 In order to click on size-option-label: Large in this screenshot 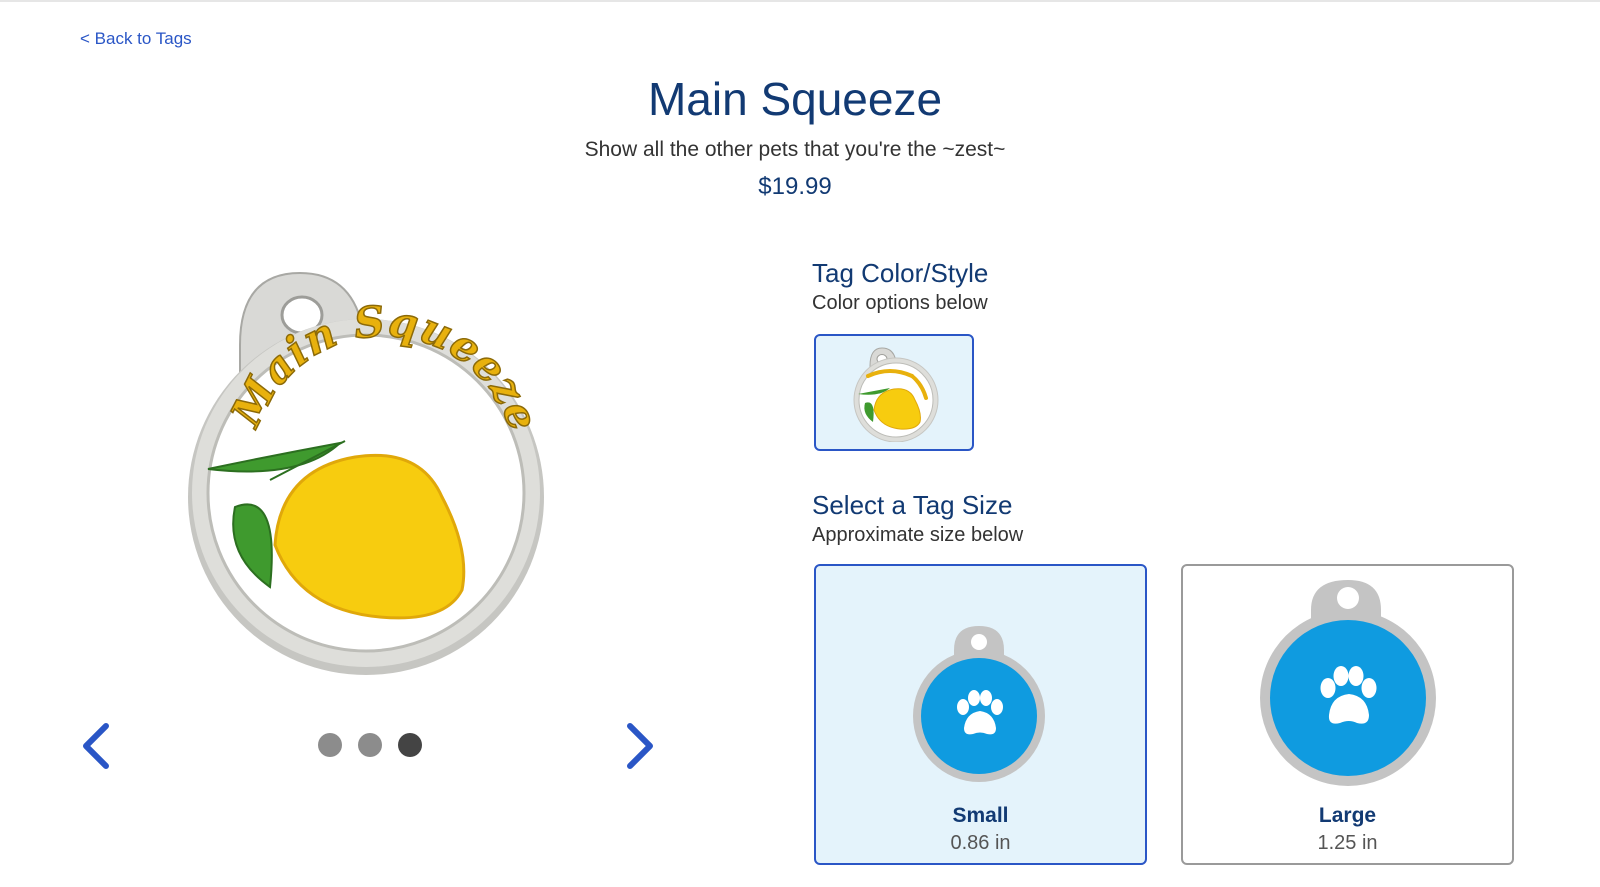, I will do `click(1347, 815)`.